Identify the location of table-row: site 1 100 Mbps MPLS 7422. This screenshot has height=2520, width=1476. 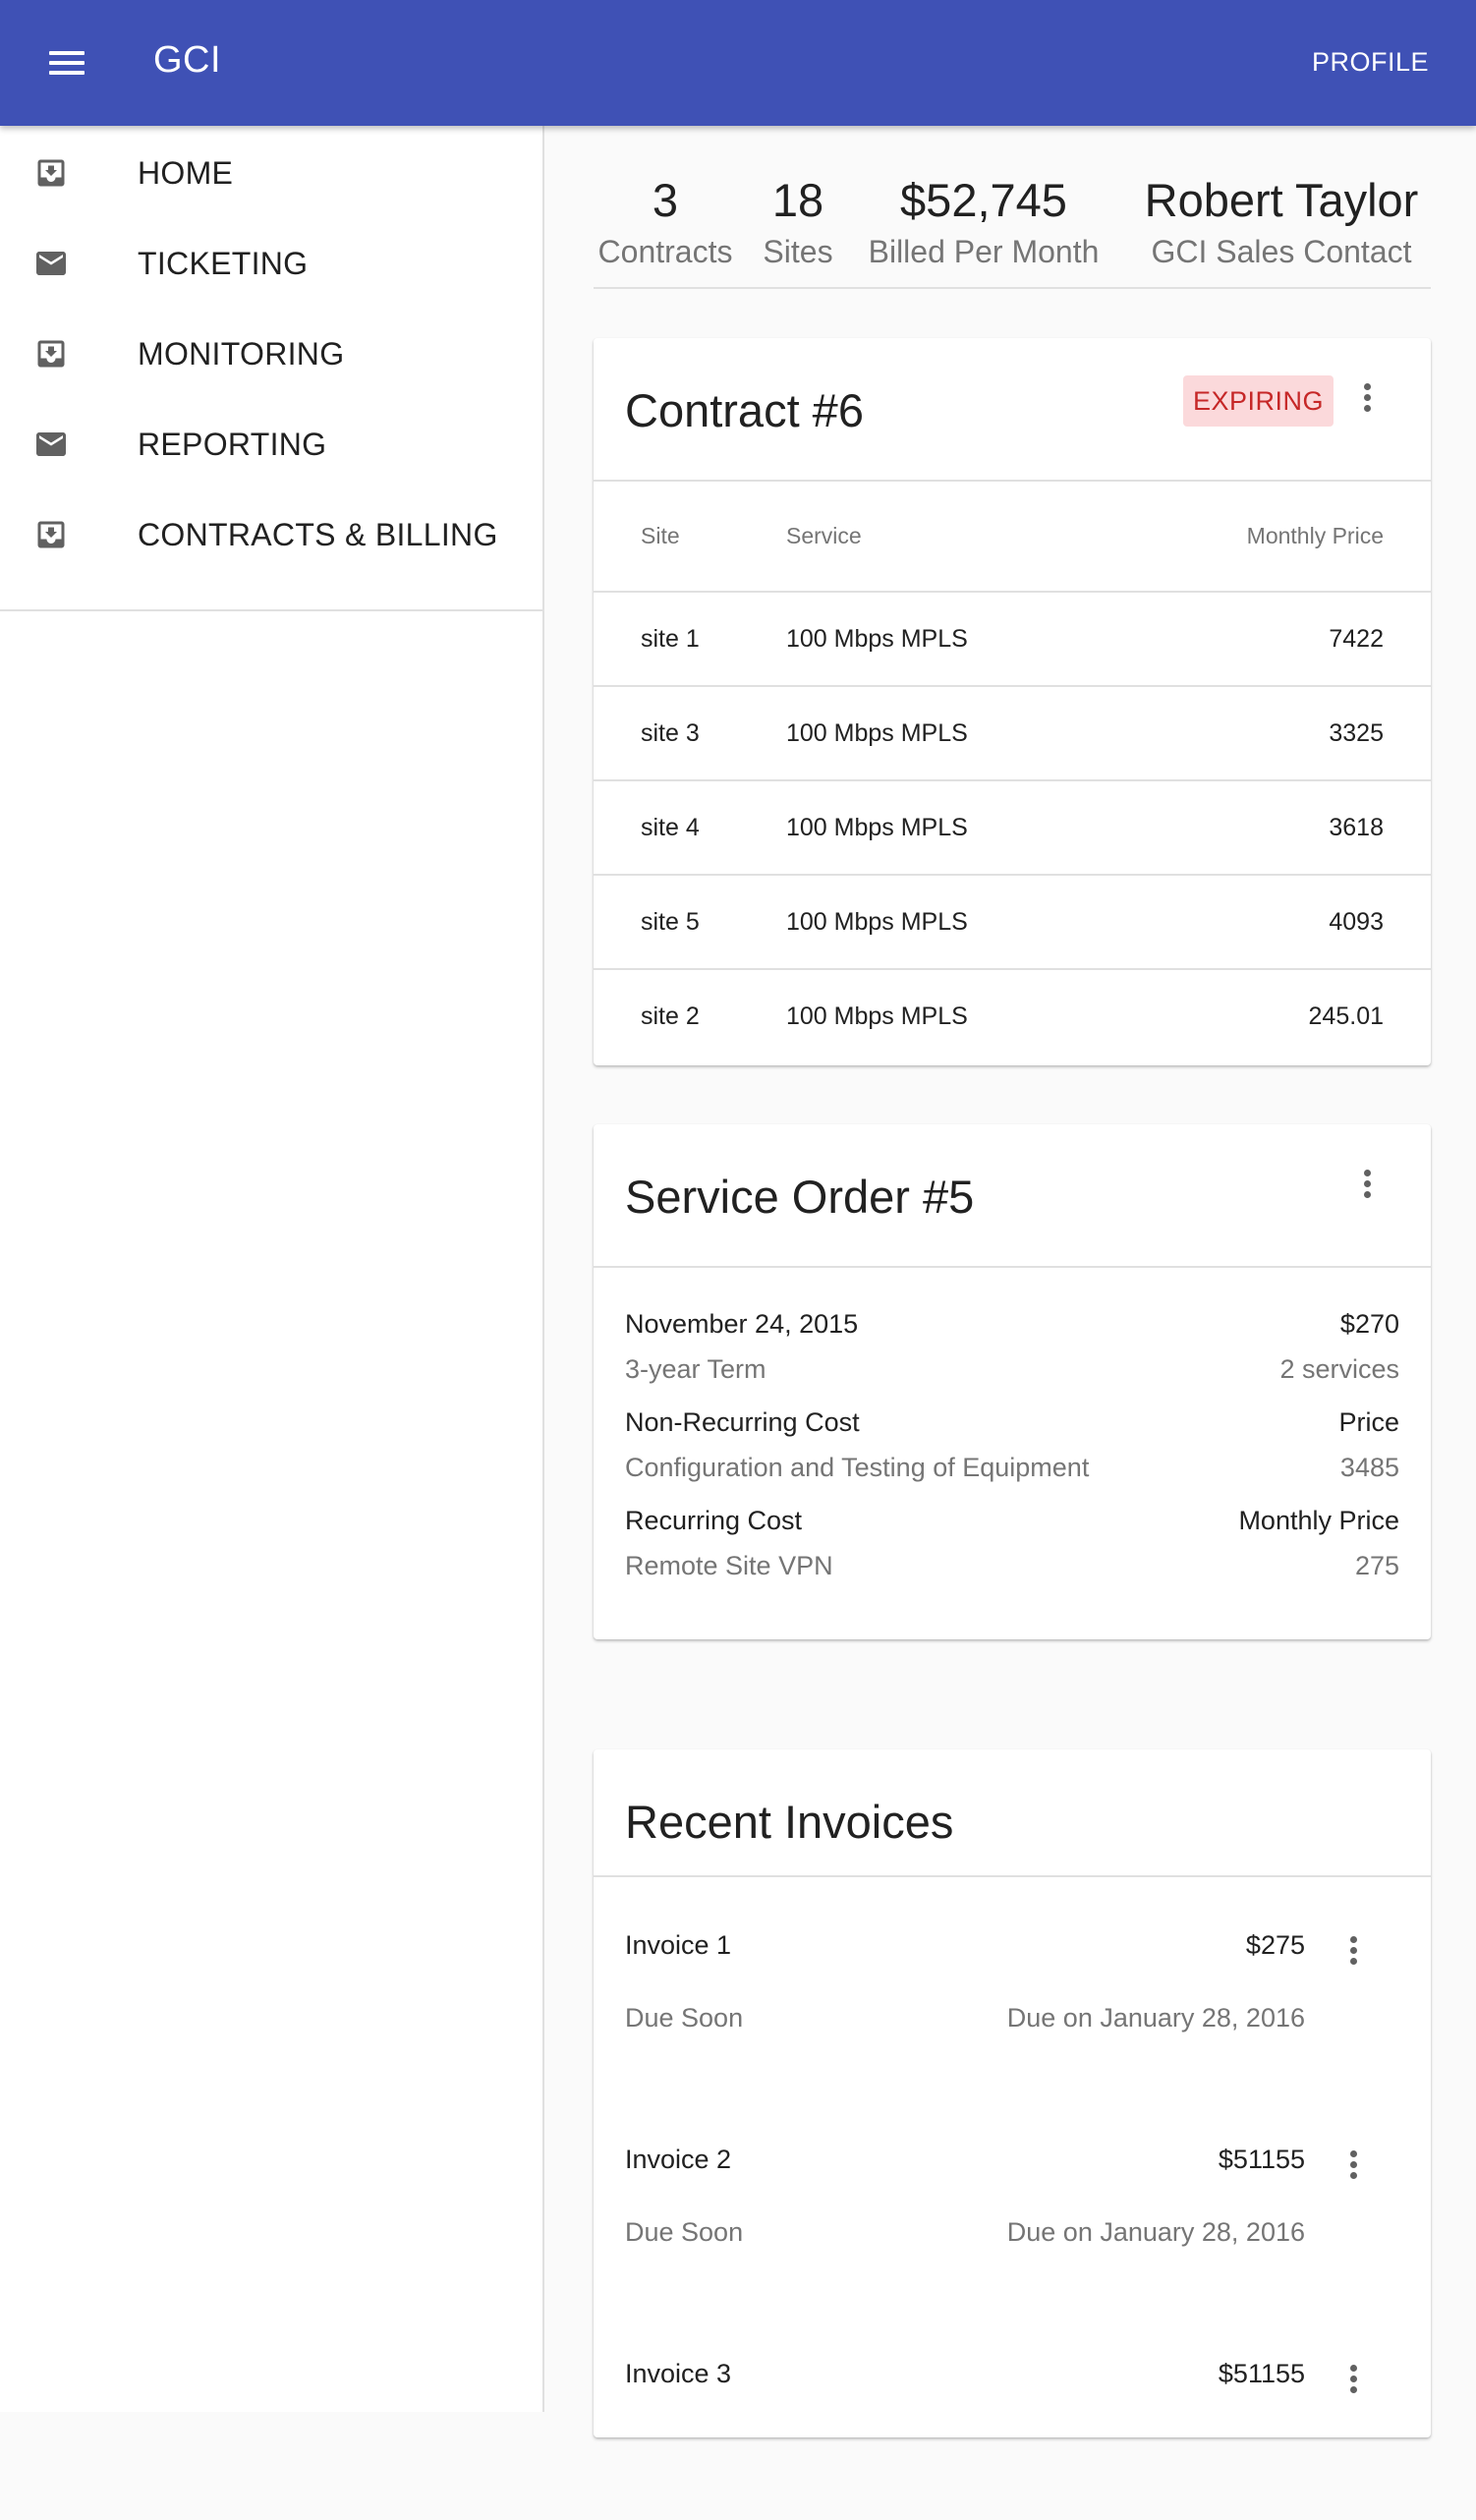
(1013, 639).